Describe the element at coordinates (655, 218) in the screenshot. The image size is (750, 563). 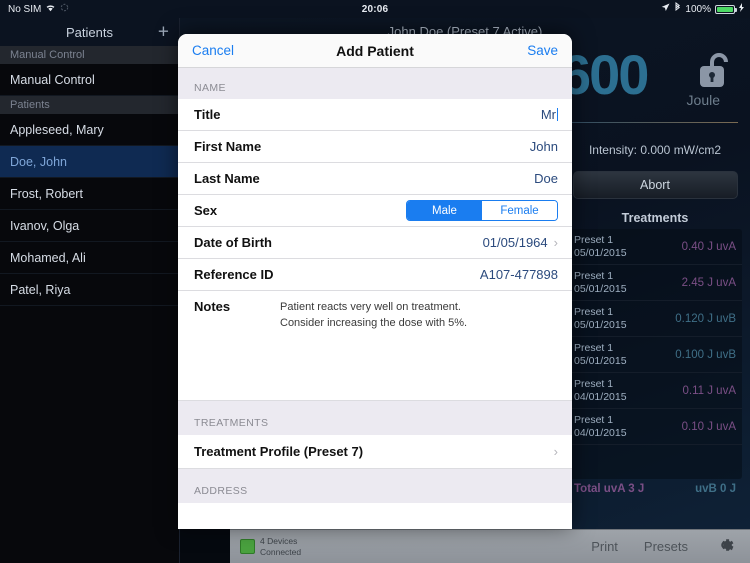
I see `treatments-title: Treatments` at that location.